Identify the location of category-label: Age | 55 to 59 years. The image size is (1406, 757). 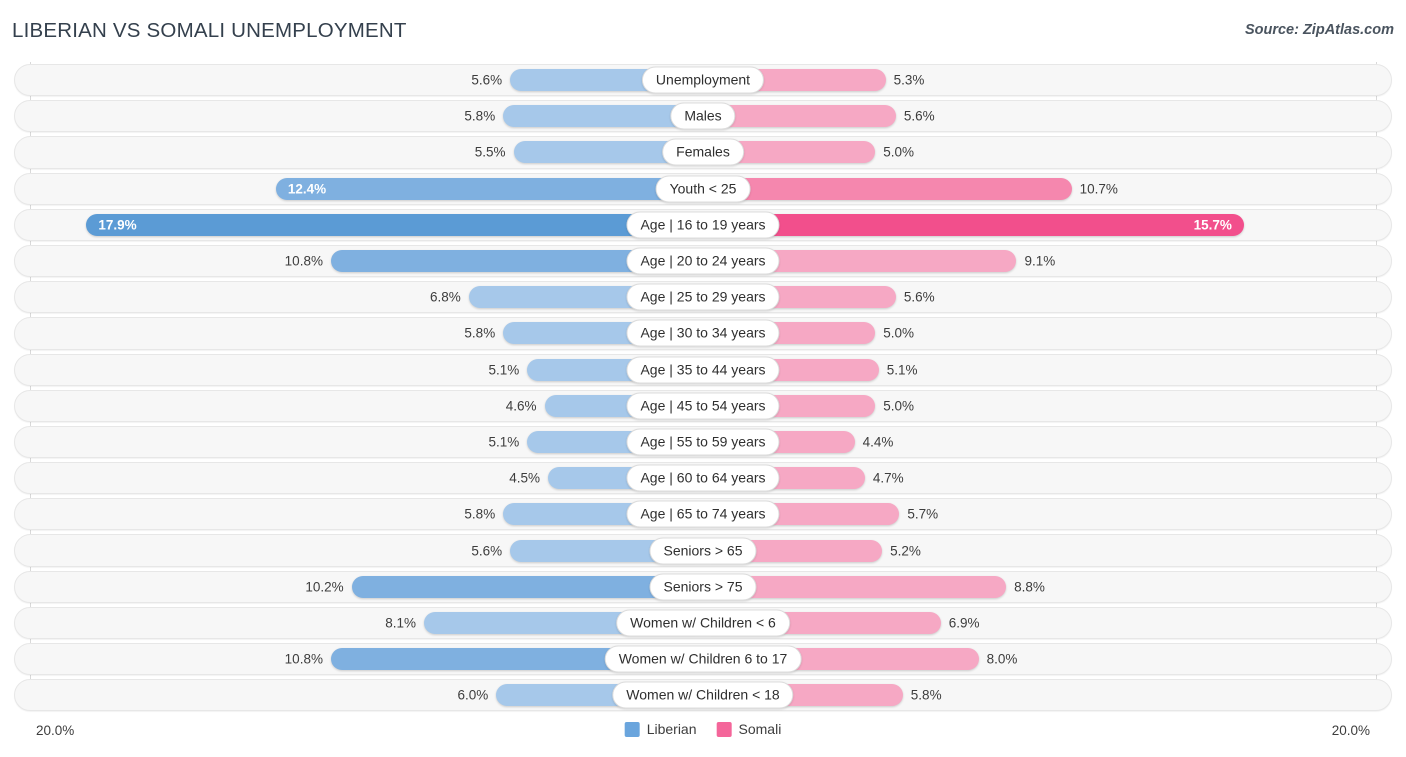
(703, 442).